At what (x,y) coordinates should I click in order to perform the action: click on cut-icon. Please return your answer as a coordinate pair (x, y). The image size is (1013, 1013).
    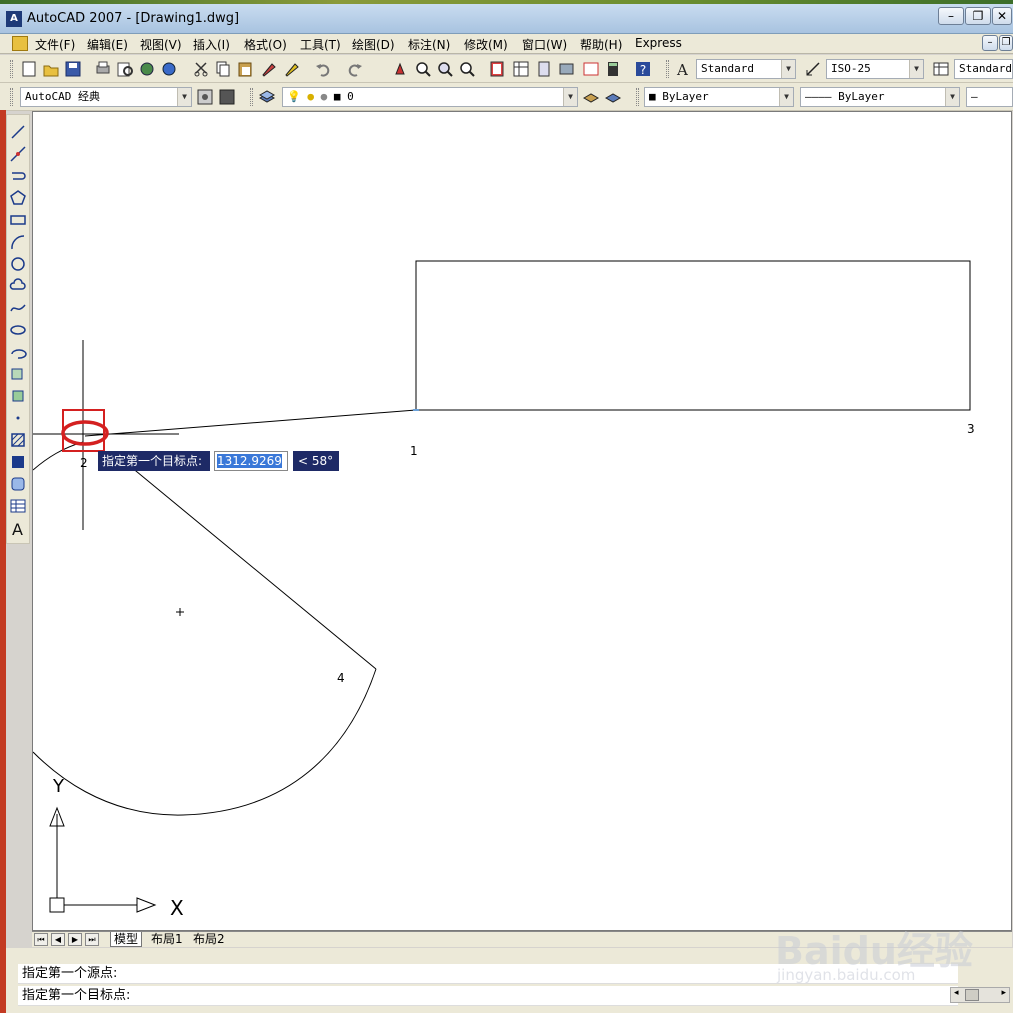
    Looking at the image, I should click on (201, 69).